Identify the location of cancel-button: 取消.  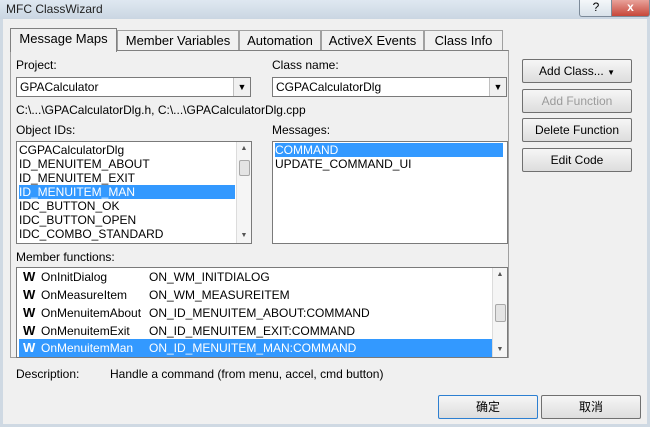
(591, 407).